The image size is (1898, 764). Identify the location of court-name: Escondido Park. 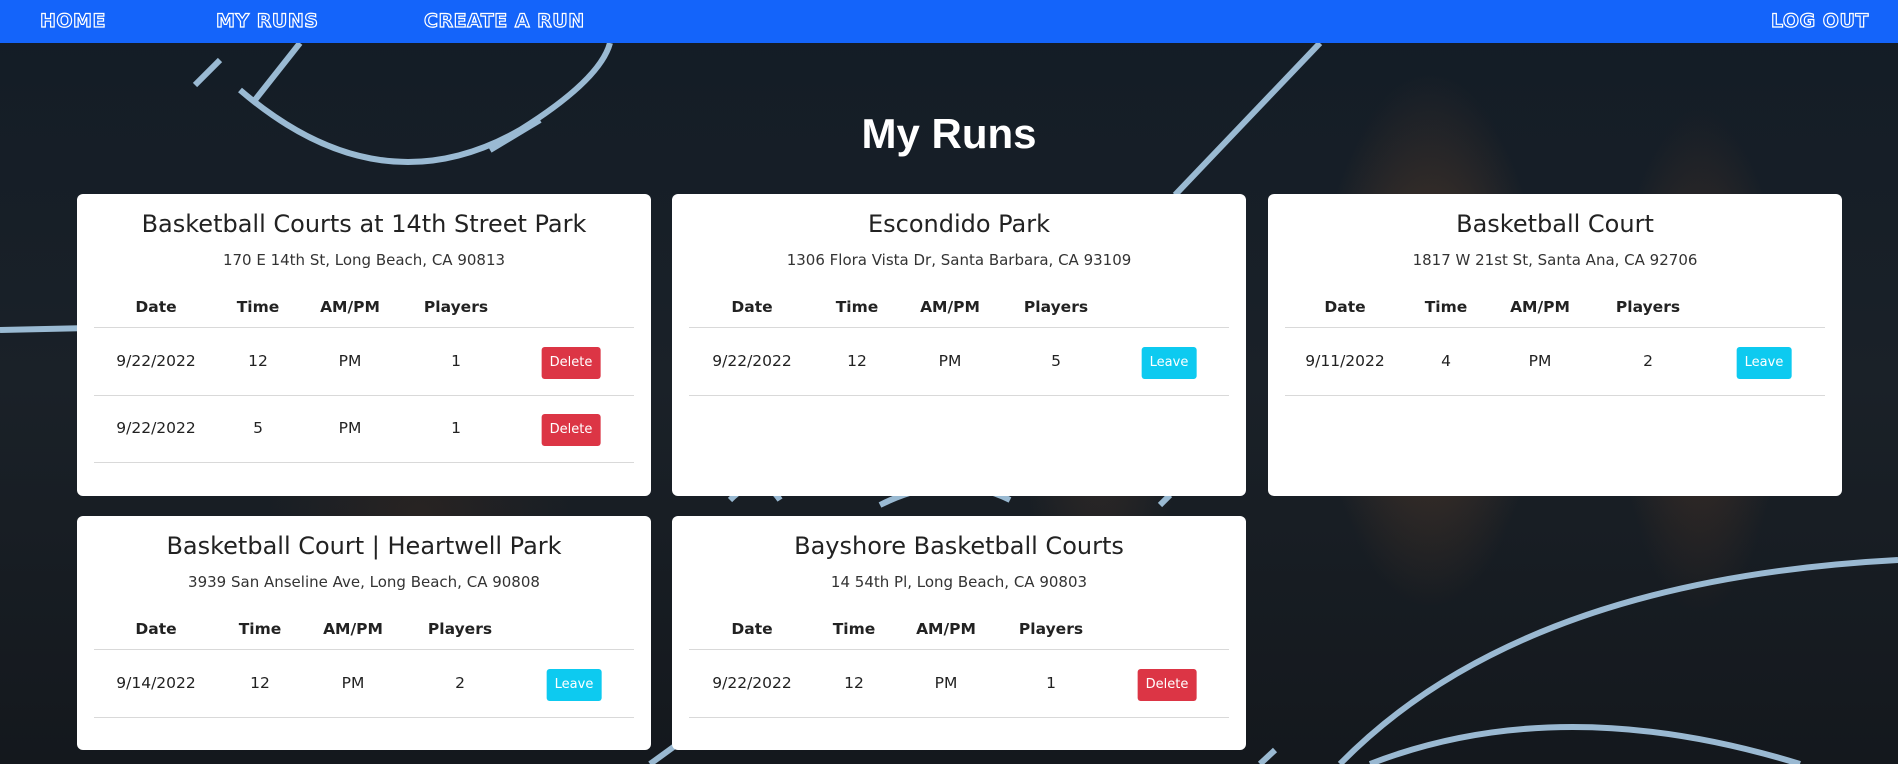
(959, 224).